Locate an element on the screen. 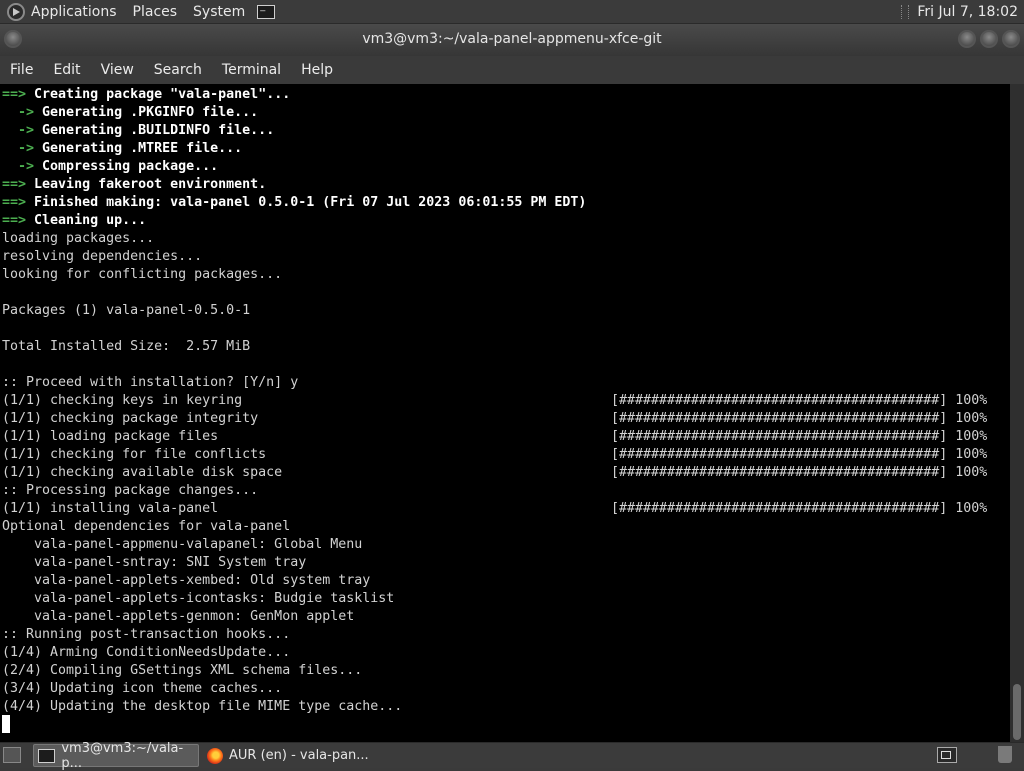 This screenshot has height=771, width=1024. terminal-line: (1/1) installing vala-panel is located at coordinates (110, 509).